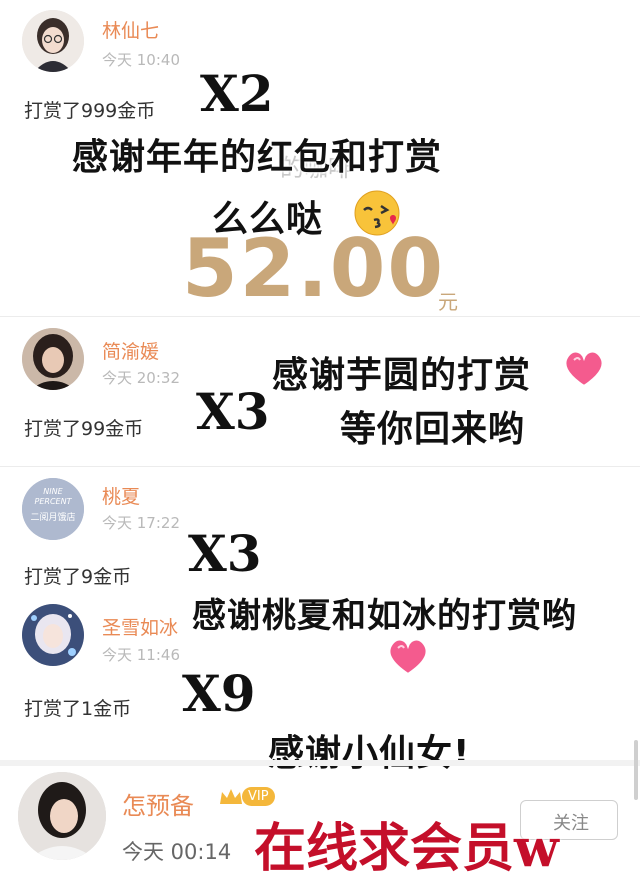 This screenshot has width=640, height=895. I want to click on caption: 感谢芋圆的打赏, so click(402, 375).